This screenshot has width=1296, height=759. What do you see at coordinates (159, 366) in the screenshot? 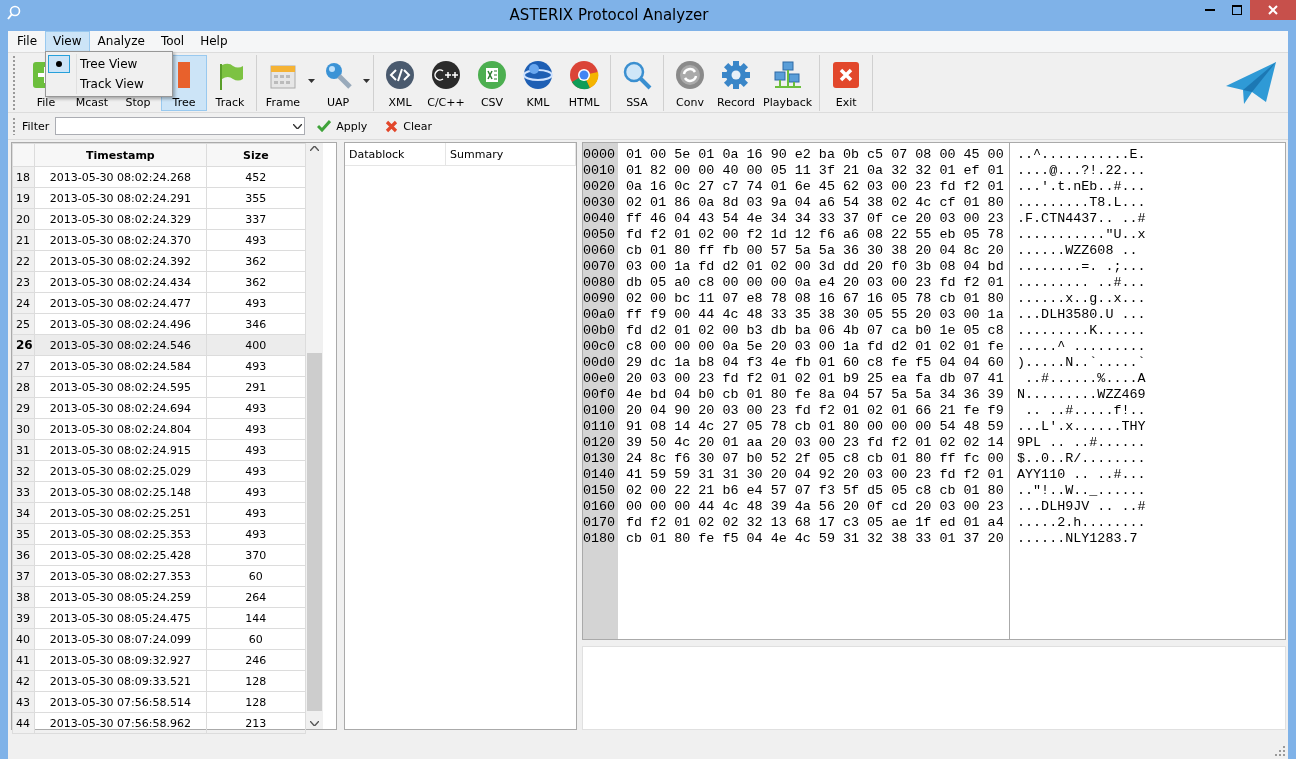
I see `table-row: 27 2013-05-30 08:02:24.584 493` at bounding box center [159, 366].